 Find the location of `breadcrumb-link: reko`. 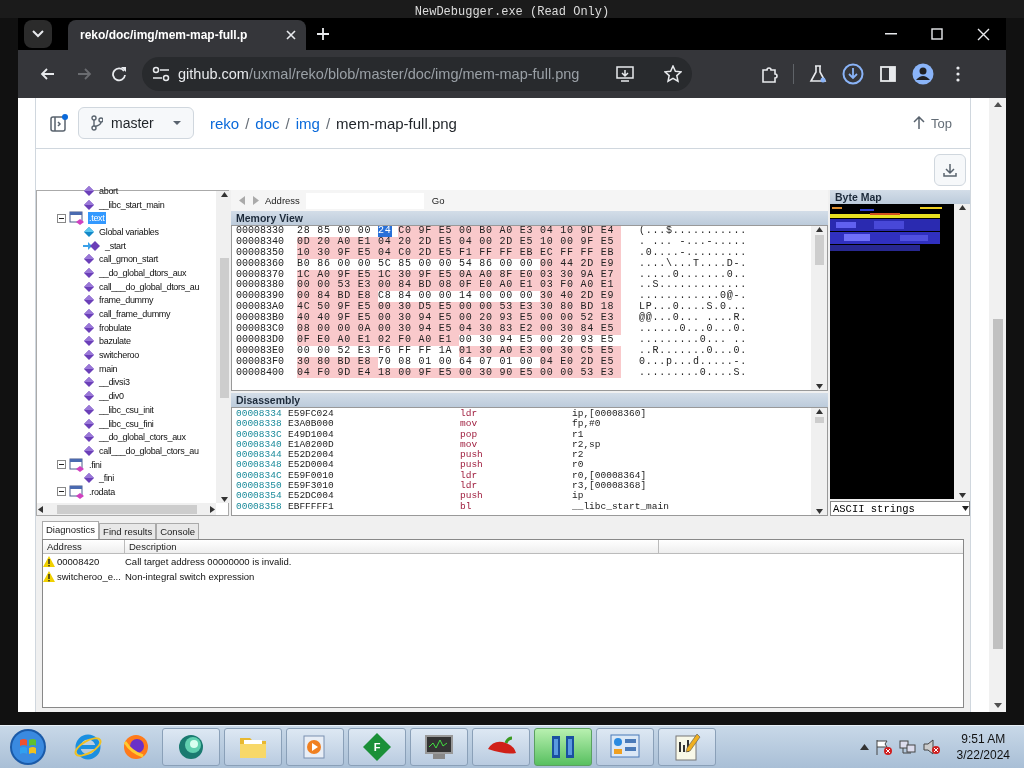

breadcrumb-link: reko is located at coordinates (225, 123).